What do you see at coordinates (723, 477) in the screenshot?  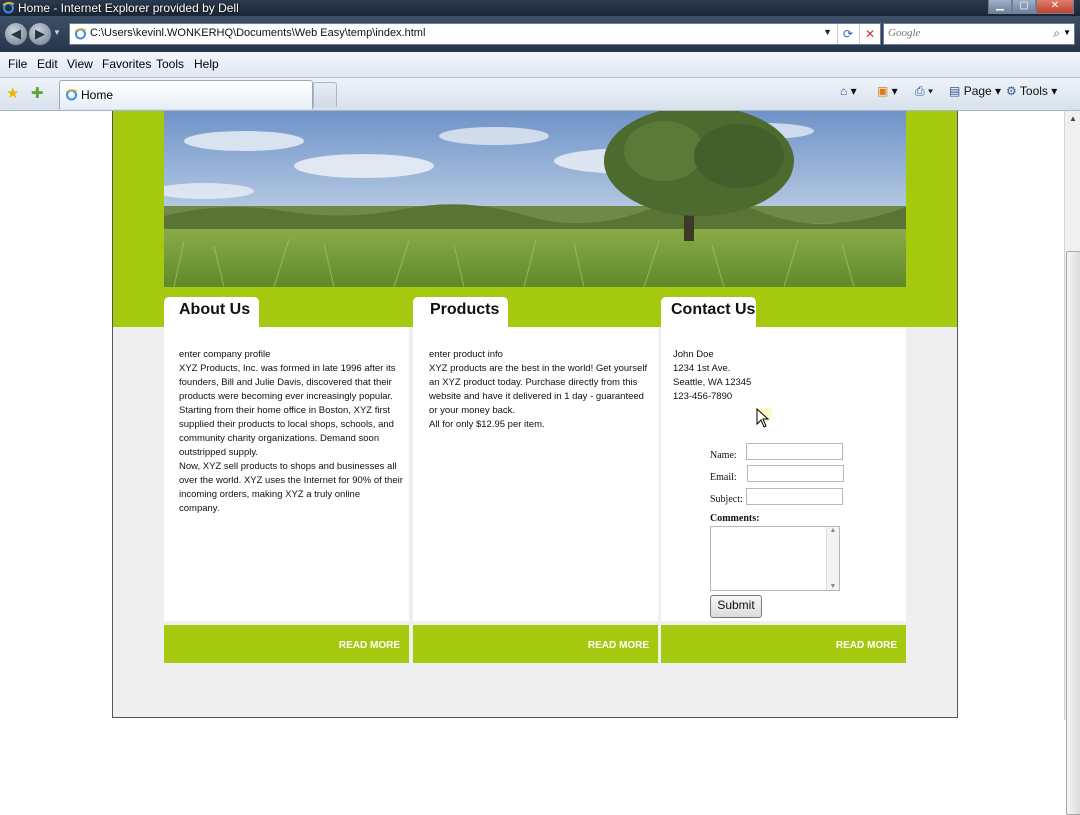 I see `email-label: Email:` at bounding box center [723, 477].